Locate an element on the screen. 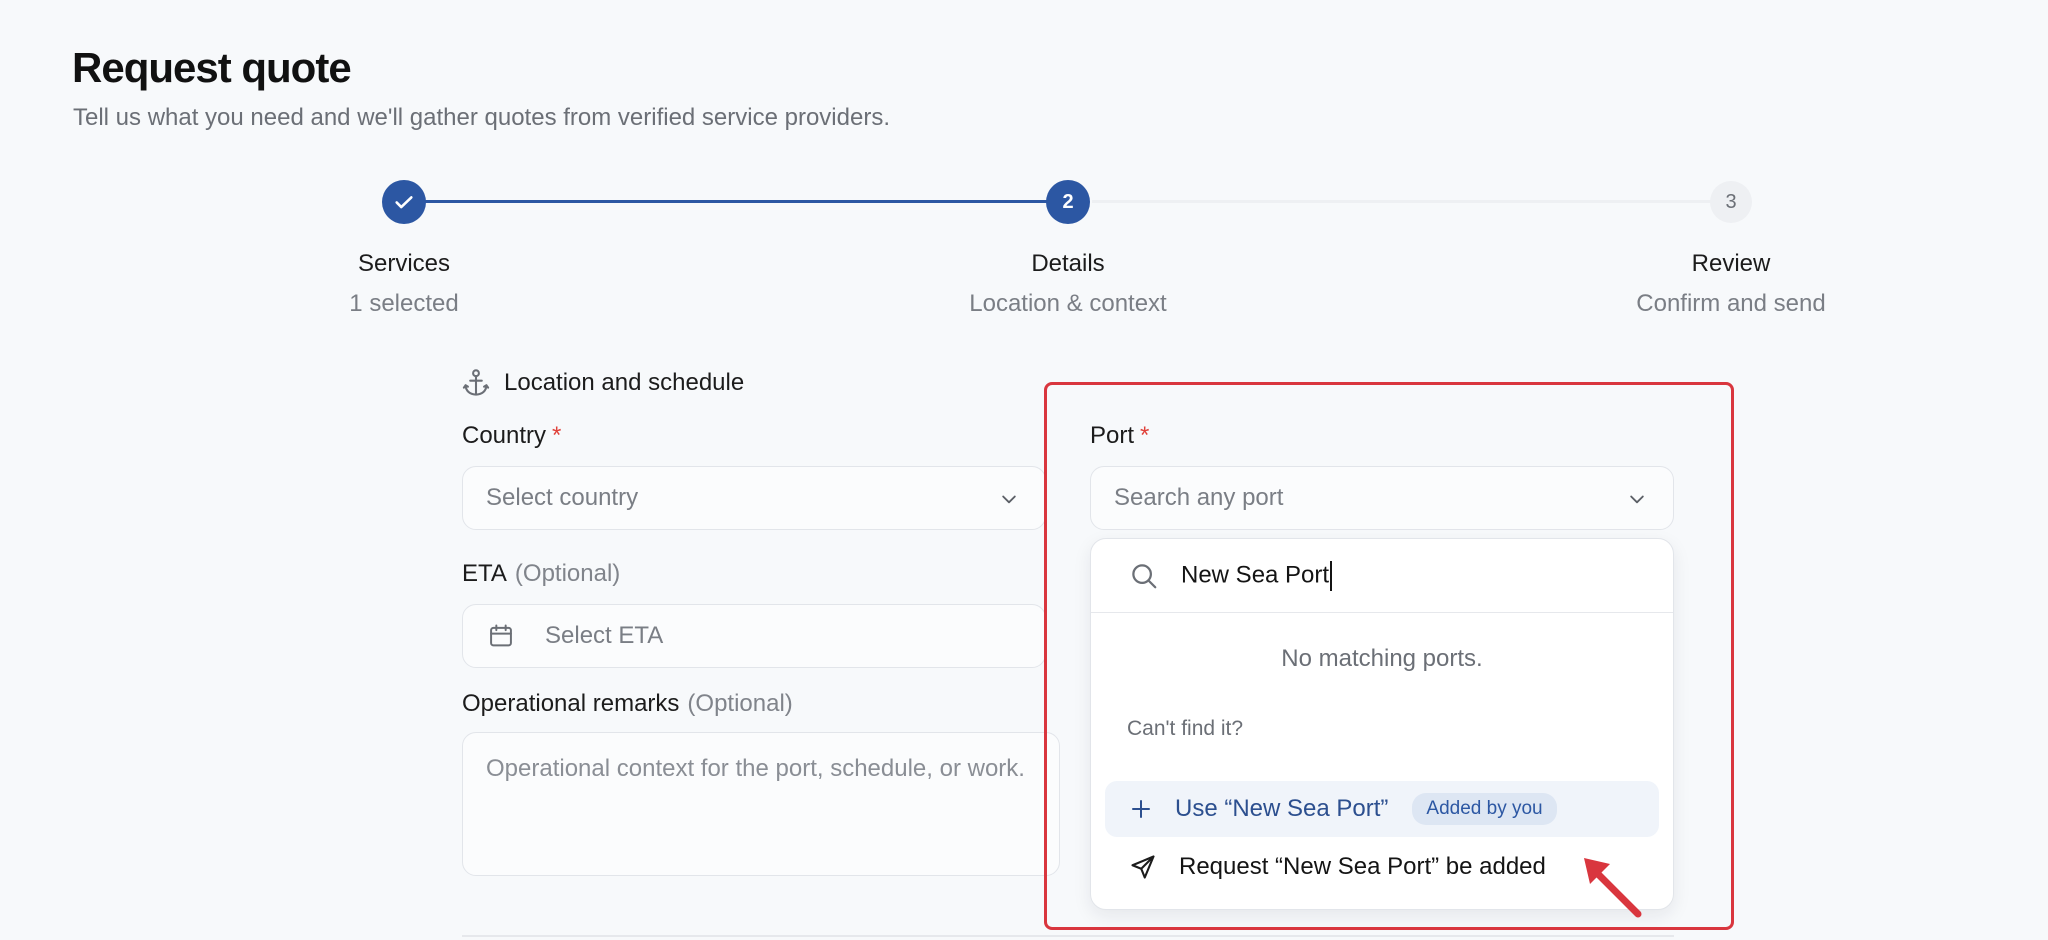 This screenshot has height=940, width=2048. section-heading: Location and schedule is located at coordinates (603, 383).